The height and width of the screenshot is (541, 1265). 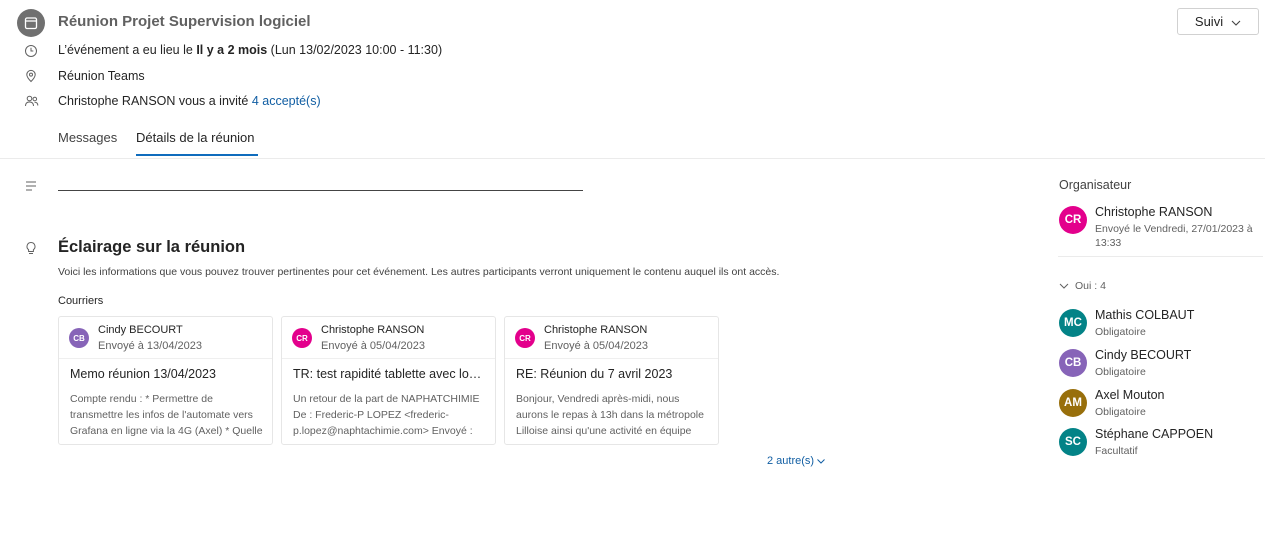 I want to click on avatar: SC, so click(x=1073, y=442).